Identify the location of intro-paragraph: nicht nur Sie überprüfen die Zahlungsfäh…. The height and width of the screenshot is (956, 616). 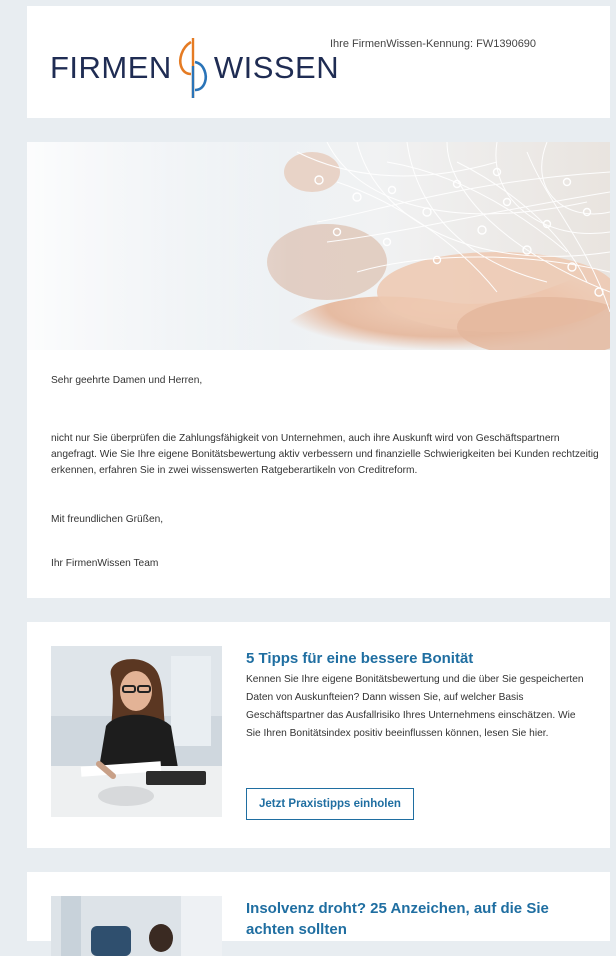
(325, 454).